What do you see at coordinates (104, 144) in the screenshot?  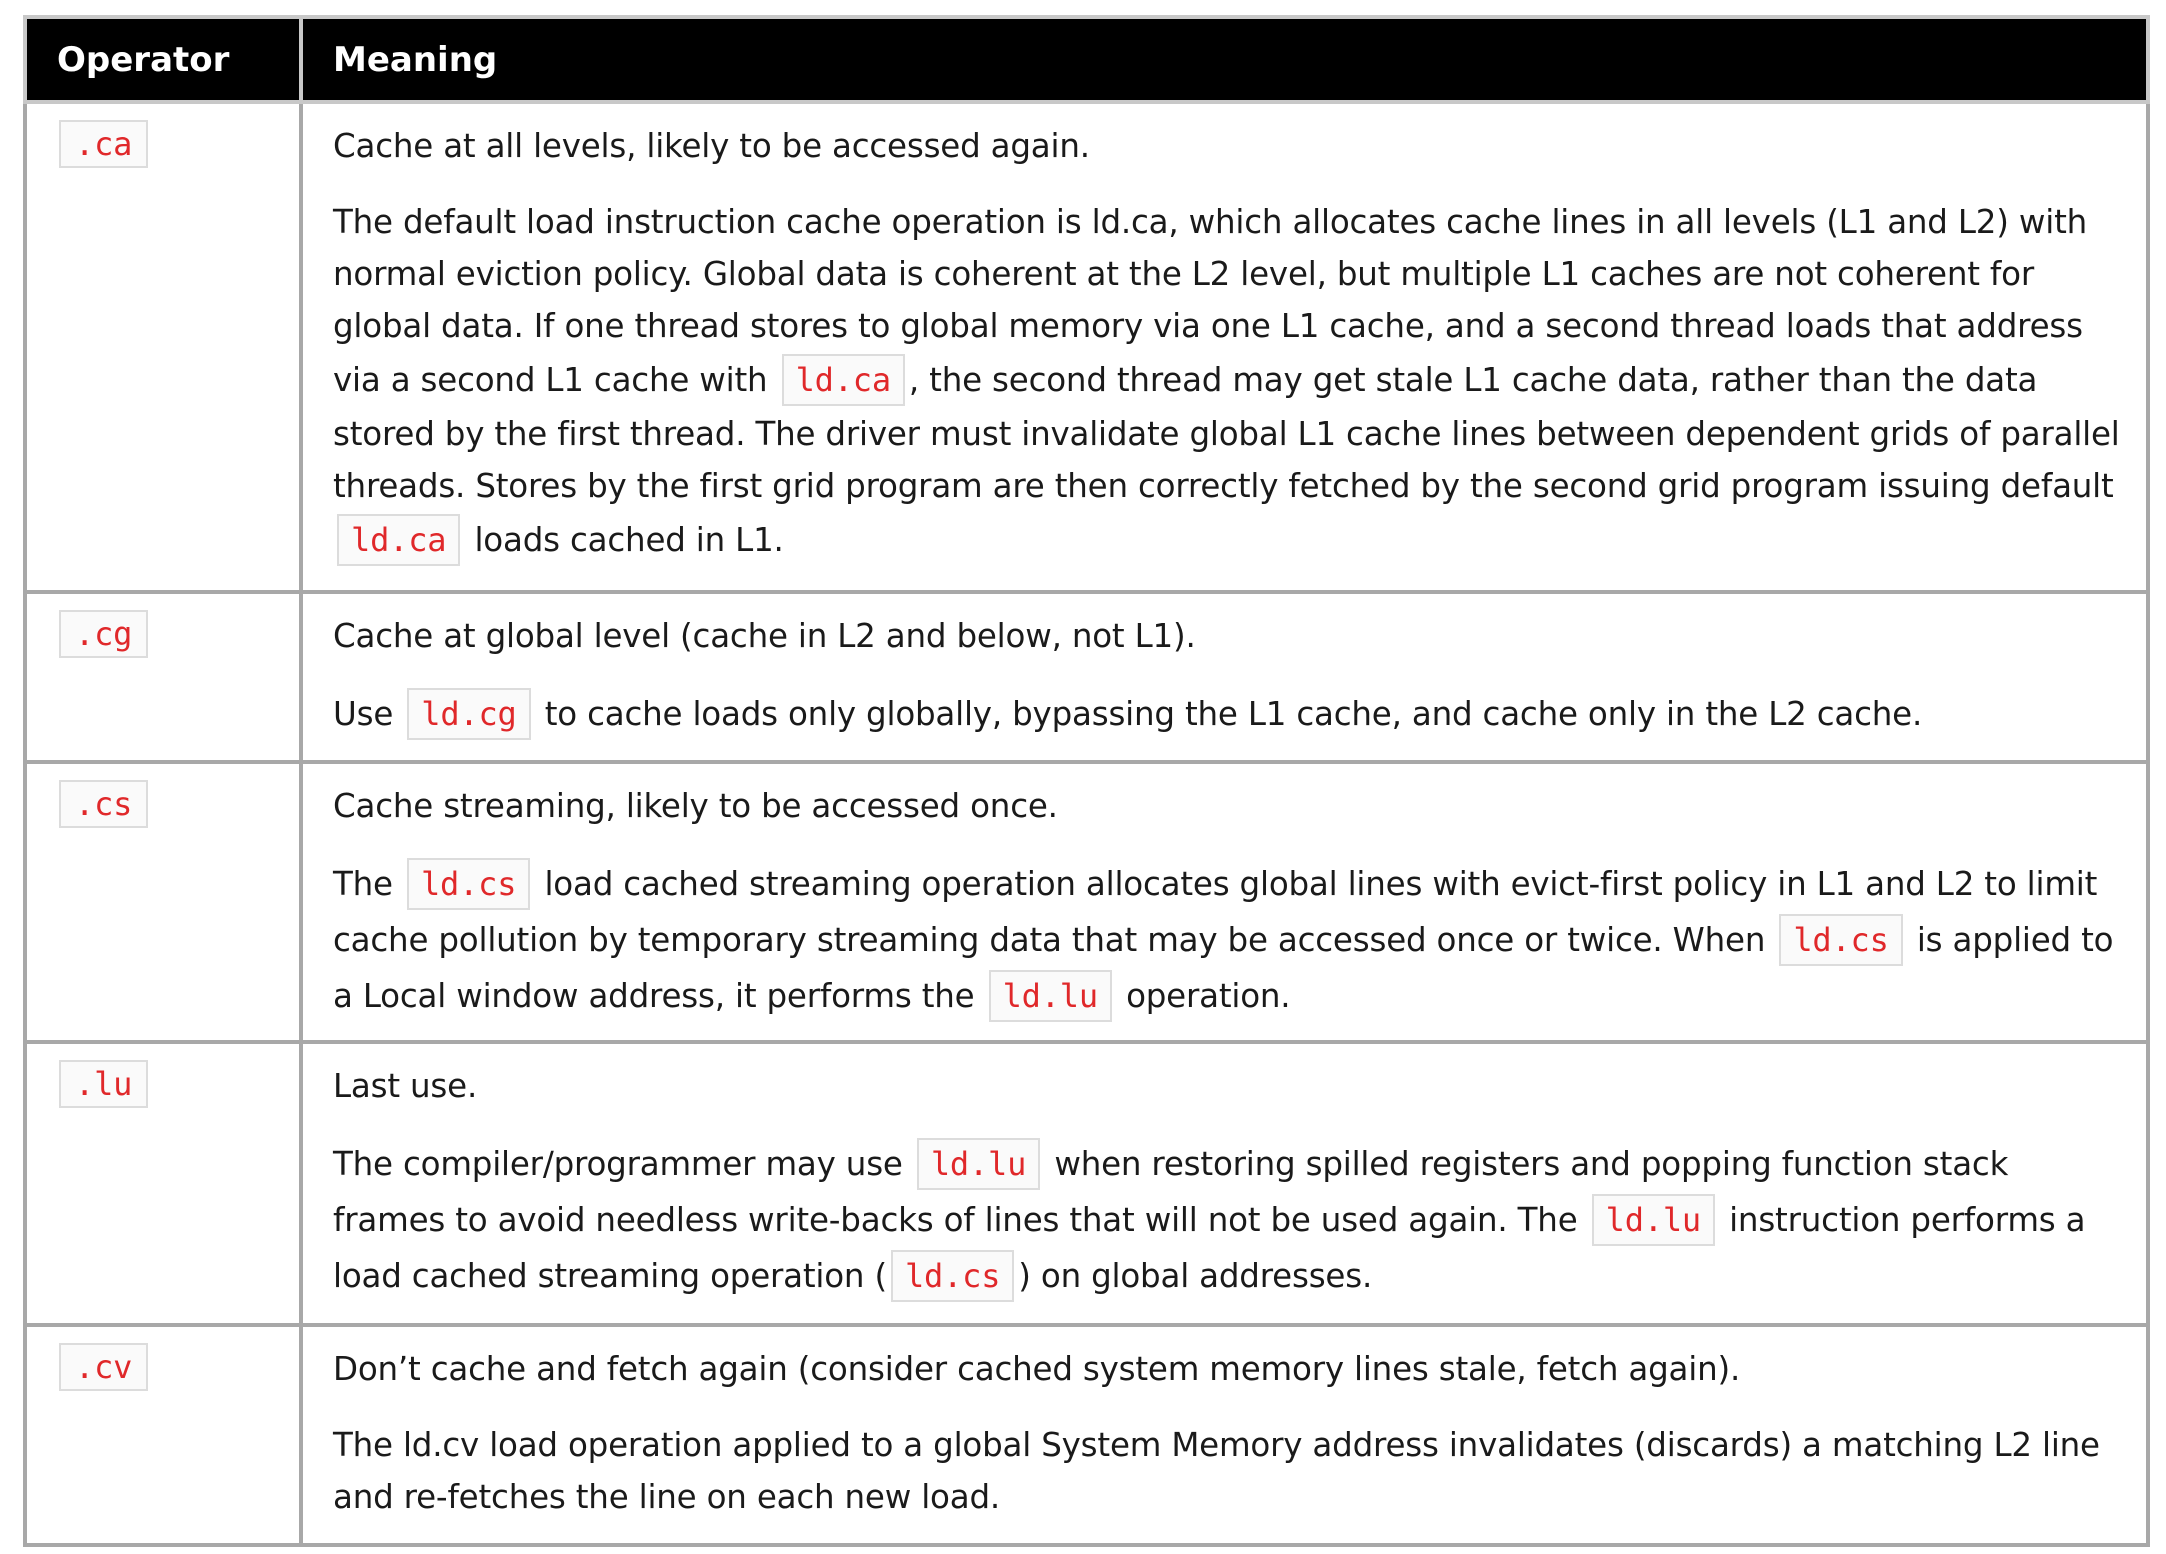 I see `operator-code: .ca` at bounding box center [104, 144].